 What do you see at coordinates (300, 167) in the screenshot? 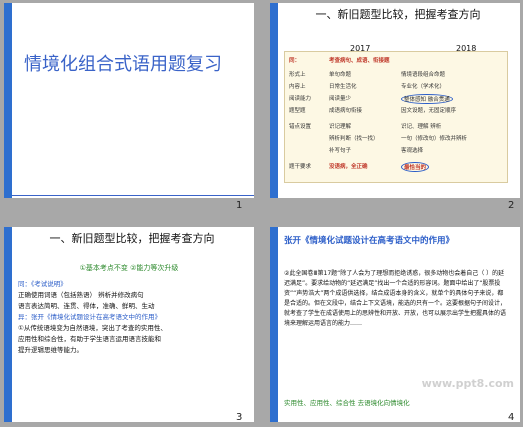
I see `table-cell: 题干要求` at bounding box center [300, 167].